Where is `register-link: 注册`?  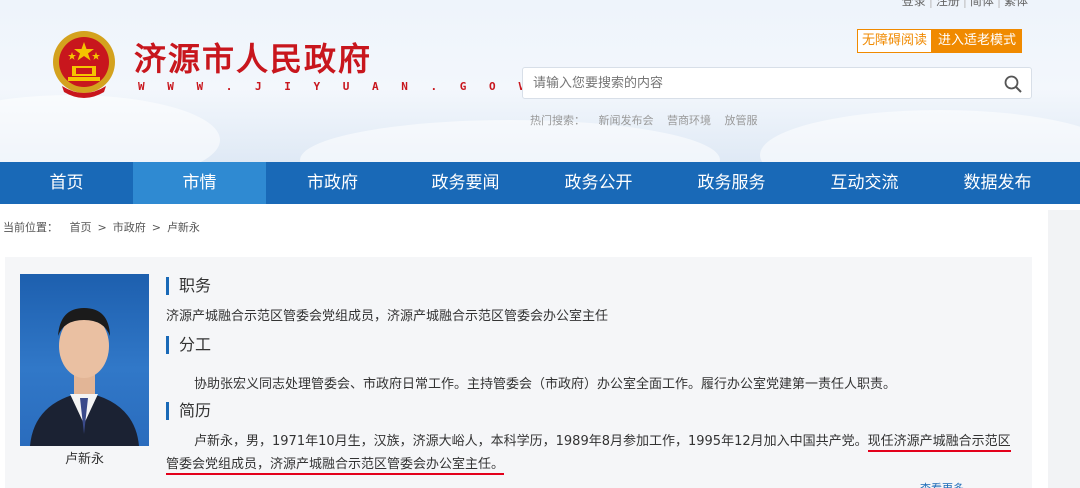 register-link: 注册 is located at coordinates (948, 4).